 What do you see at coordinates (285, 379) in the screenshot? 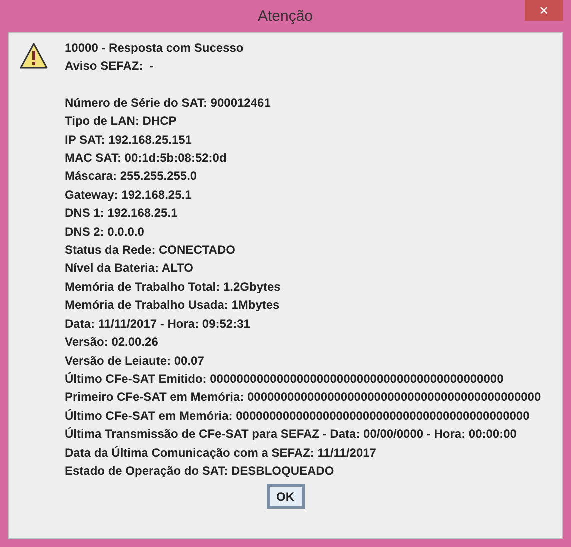
I see `info-line: Último CFe-SAT Emitido: 00000000000000000000000000000000000000000000` at bounding box center [285, 379].